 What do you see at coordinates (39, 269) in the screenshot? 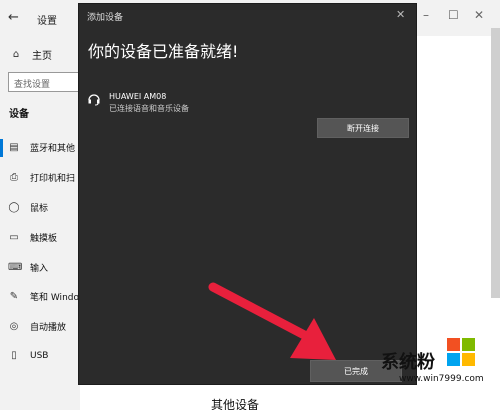
I see `sidebar-item-label: 输入` at bounding box center [39, 269].